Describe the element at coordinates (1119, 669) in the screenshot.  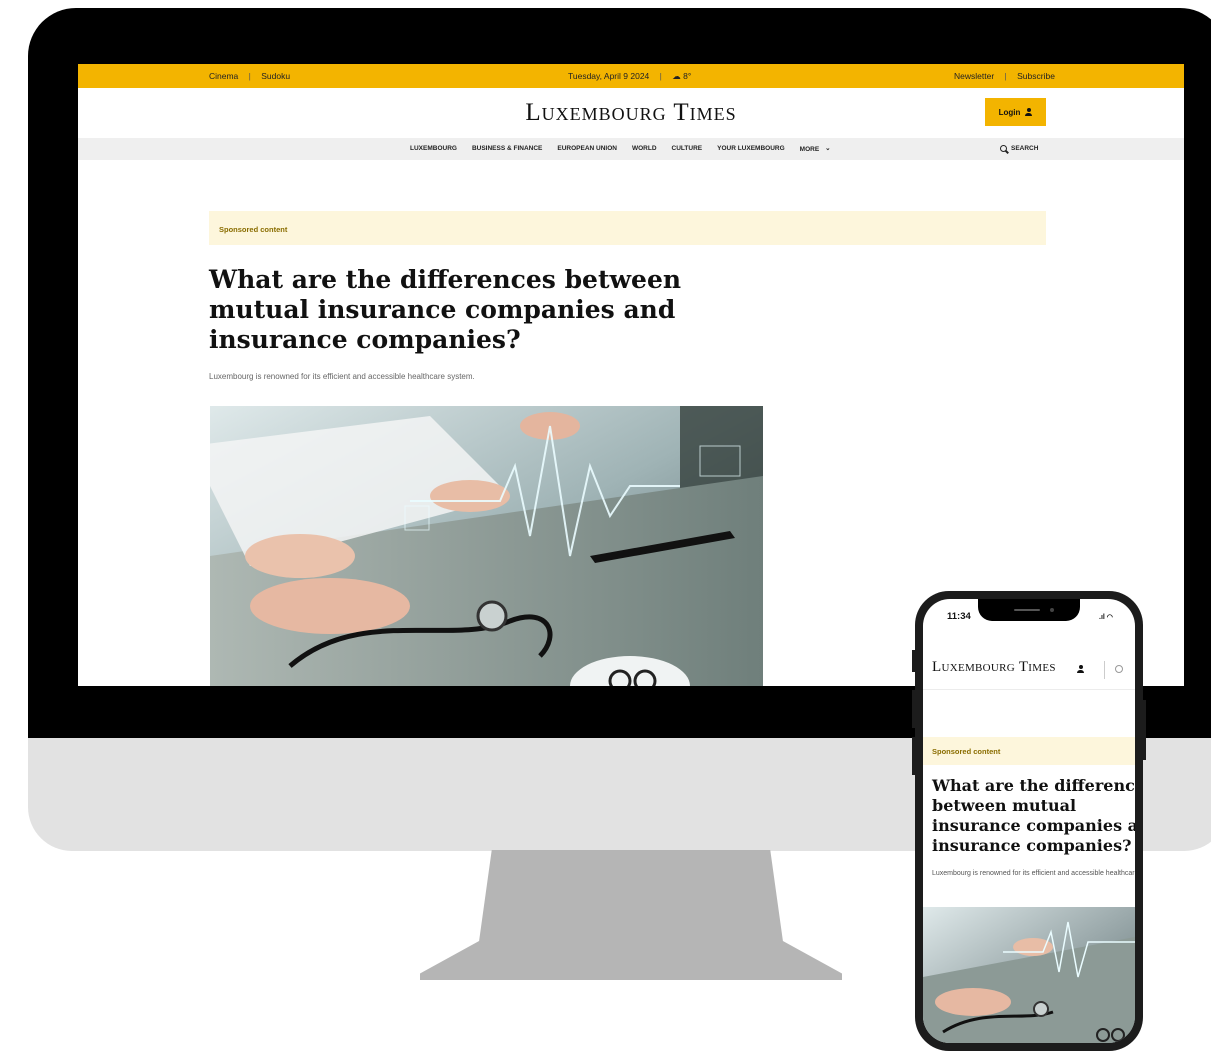
I see `mobile-search-icon` at that location.